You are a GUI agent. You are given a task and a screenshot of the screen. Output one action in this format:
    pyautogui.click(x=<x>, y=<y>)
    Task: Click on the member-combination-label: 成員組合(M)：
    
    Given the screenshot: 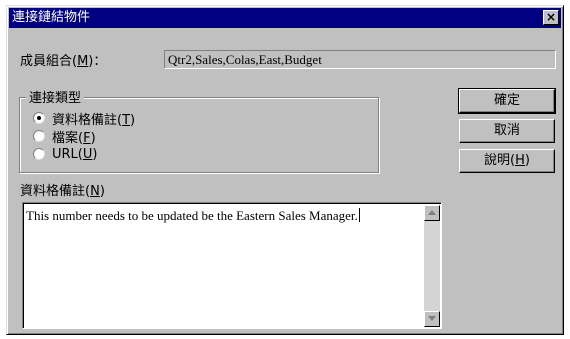 What is the action you would take?
    pyautogui.click(x=63, y=59)
    